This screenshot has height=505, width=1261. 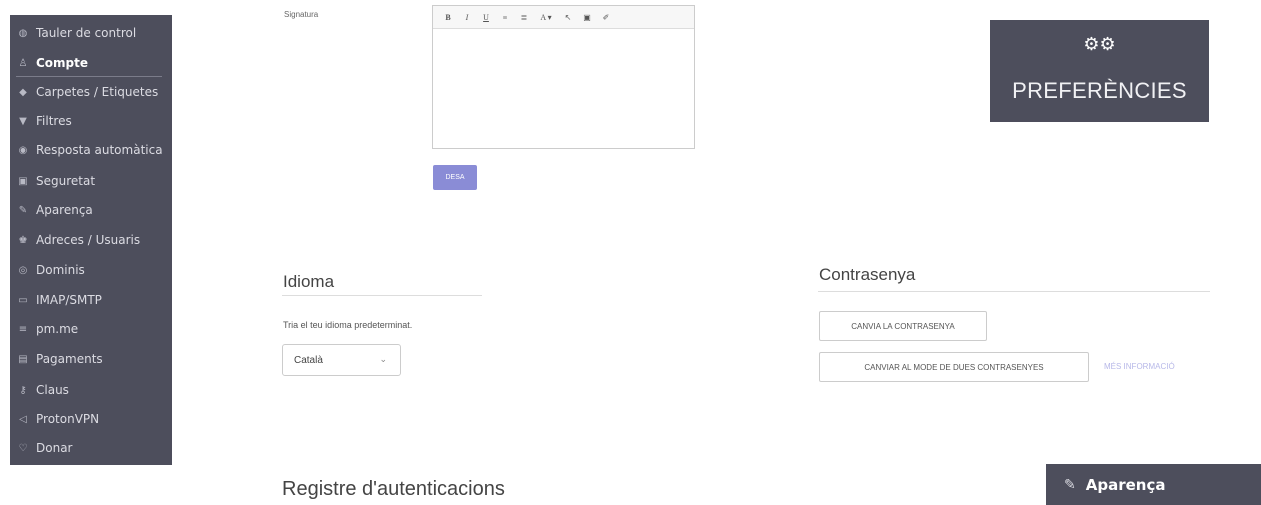 I want to click on sidebar-item-donate: ♡ Donar, so click(x=91, y=448).